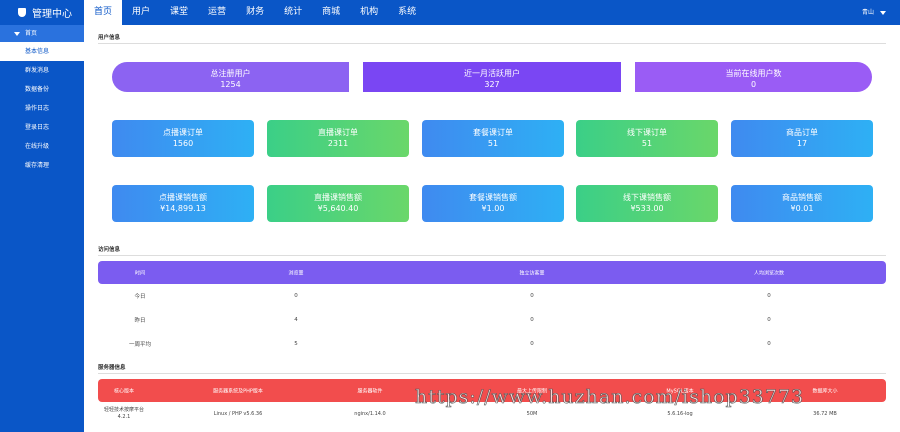 This screenshot has height=432, width=900. What do you see at coordinates (217, 12) in the screenshot?
I see `tab-operations: 运营` at bounding box center [217, 12].